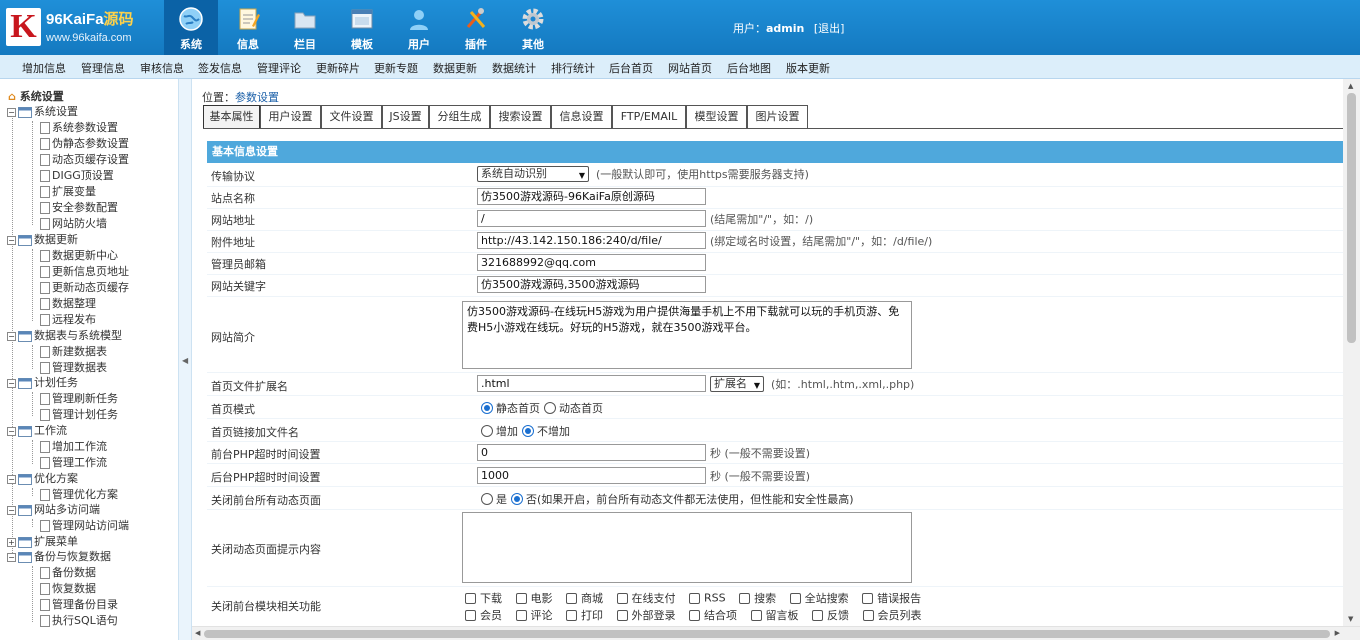  What do you see at coordinates (73, 353) in the screenshot?
I see `tree-item: 新建数据表` at bounding box center [73, 353].